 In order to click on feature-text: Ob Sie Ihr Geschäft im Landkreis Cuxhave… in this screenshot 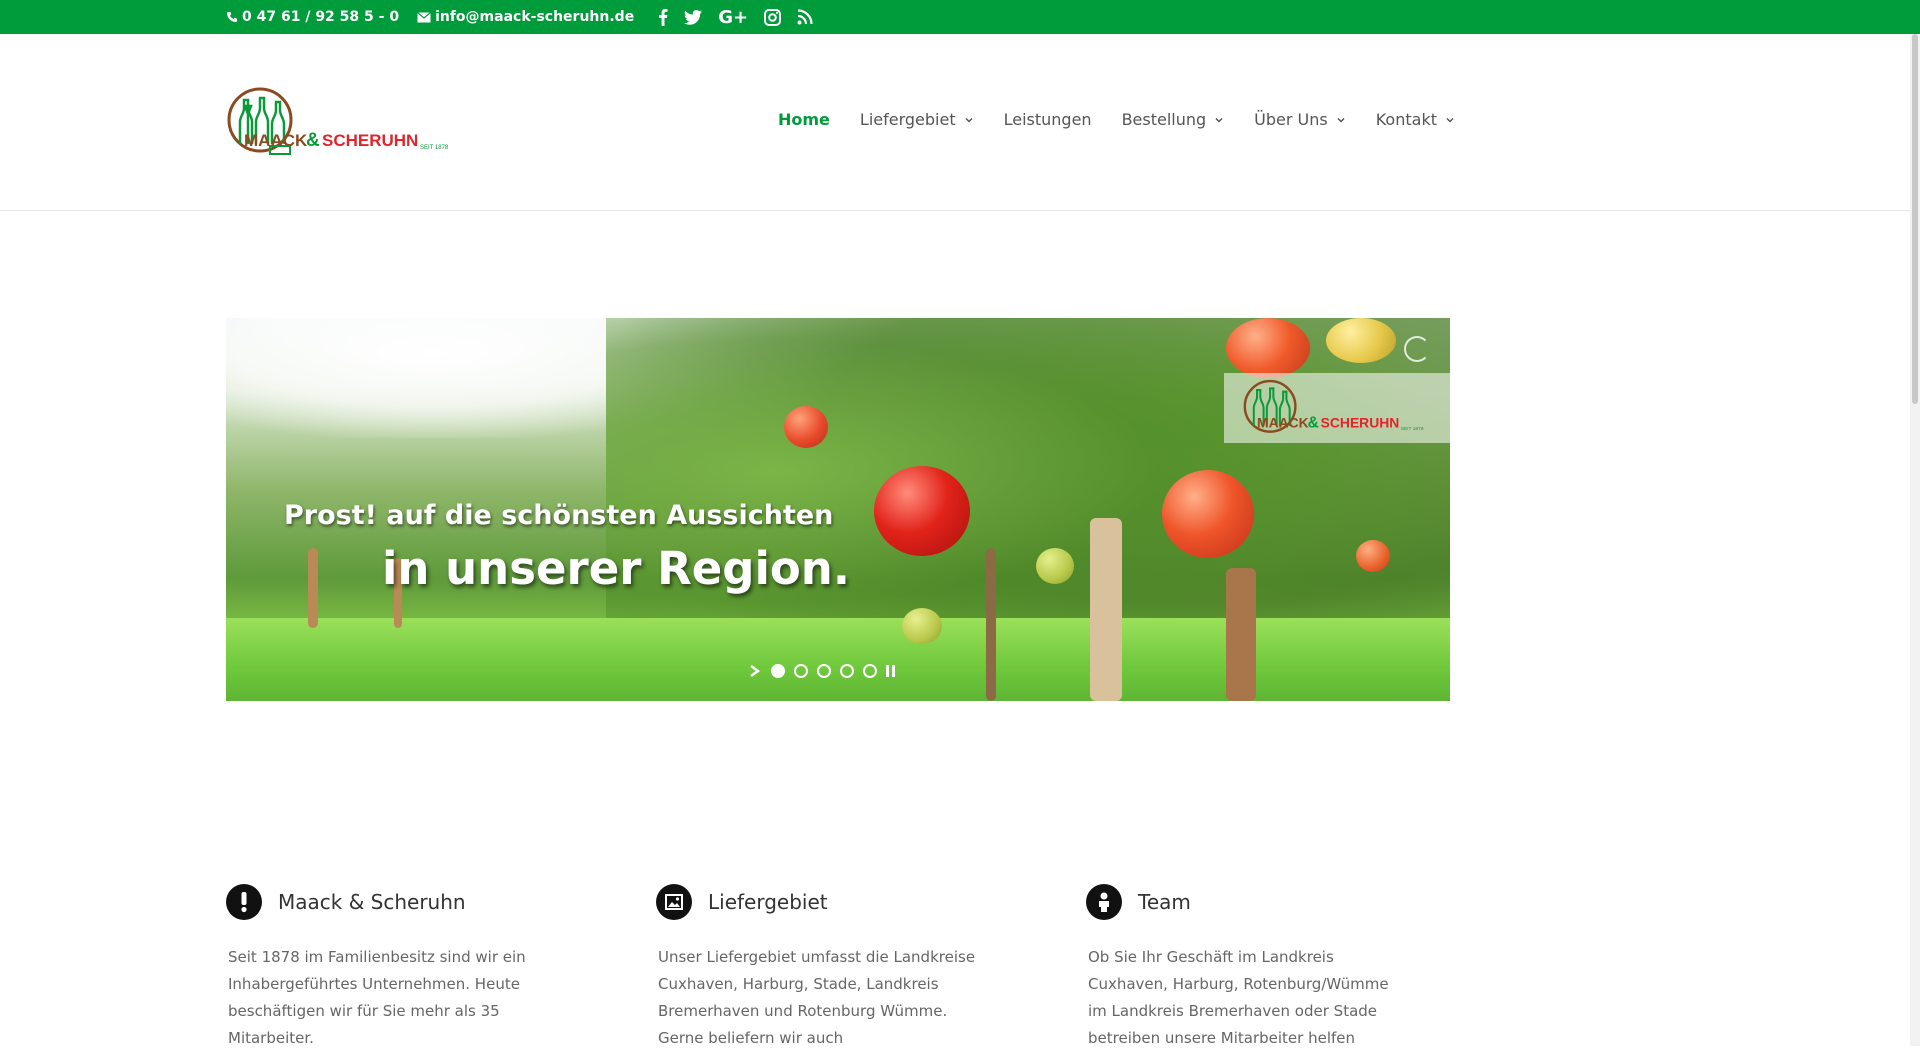, I will do `click(1238, 997)`.